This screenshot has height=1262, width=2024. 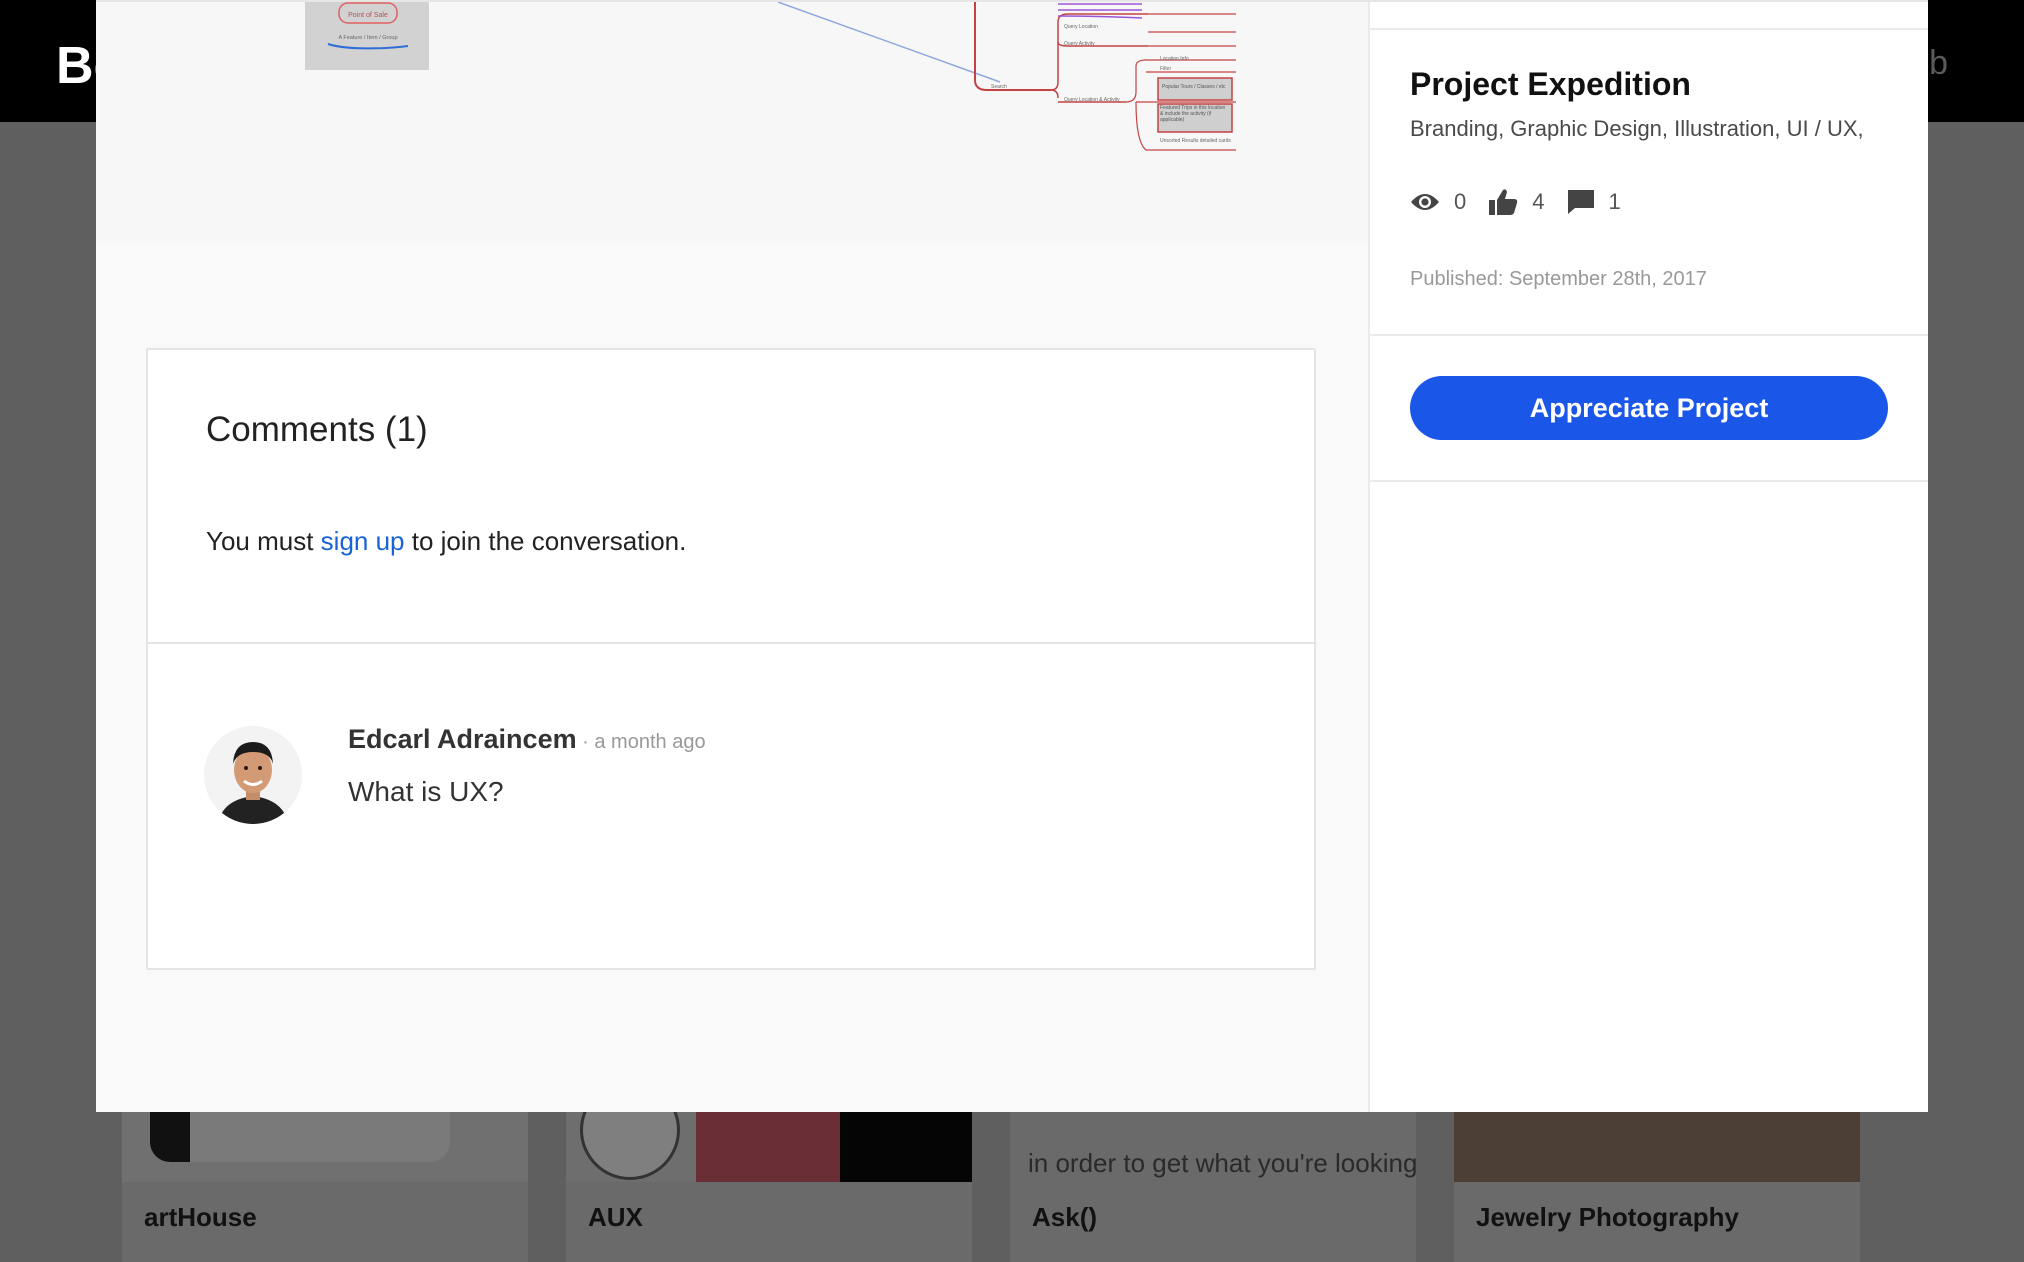 What do you see at coordinates (253, 775) in the screenshot?
I see `avatar` at bounding box center [253, 775].